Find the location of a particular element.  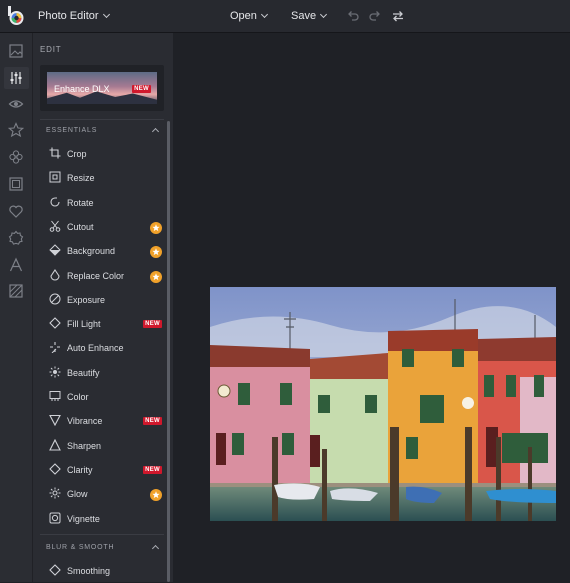

tool-label: Cutout is located at coordinates (80, 226).